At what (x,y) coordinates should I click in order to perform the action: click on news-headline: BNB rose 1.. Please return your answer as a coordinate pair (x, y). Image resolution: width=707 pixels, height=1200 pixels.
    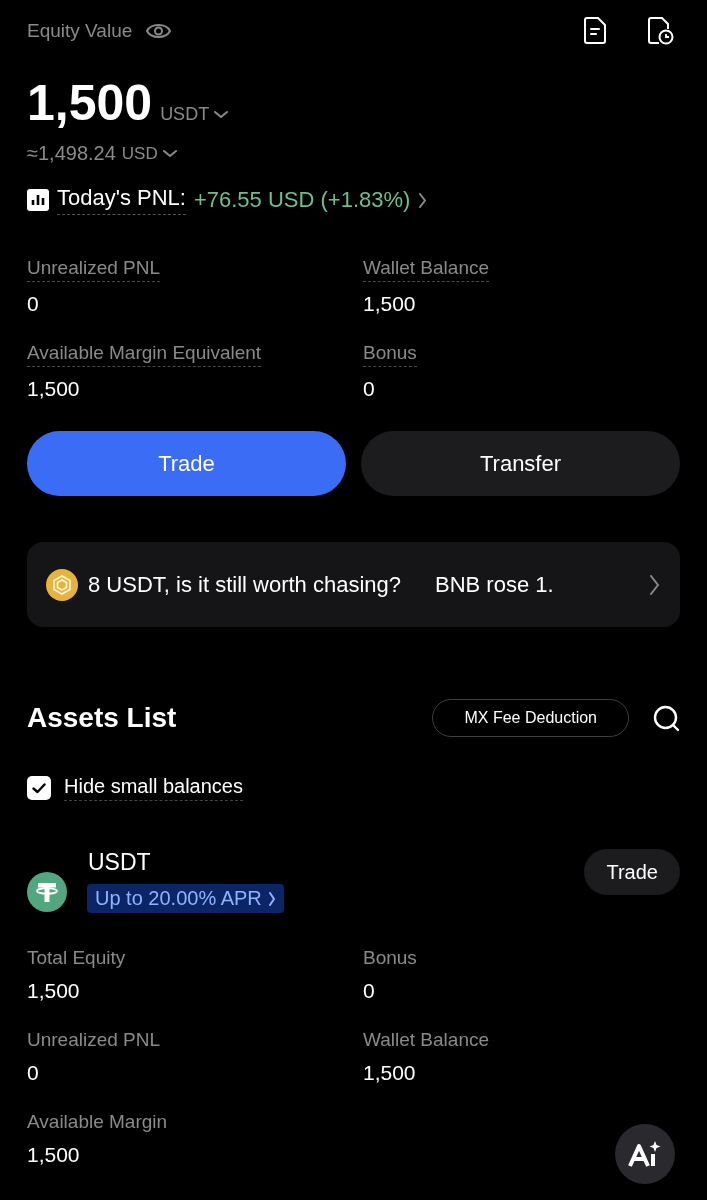
    Looking at the image, I should click on (494, 584).